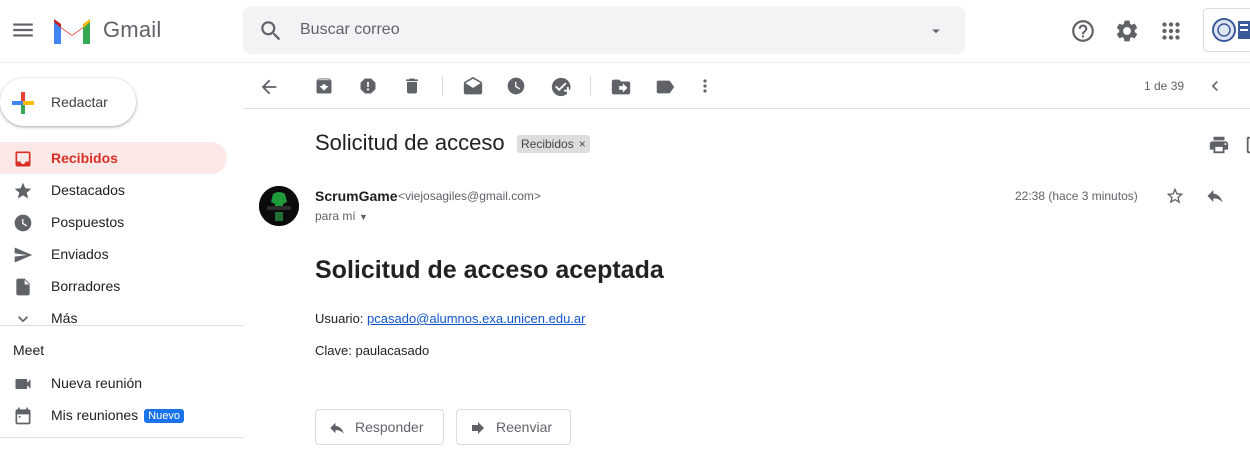 The image size is (1250, 451). I want to click on meet-item-label-wrapper: Mis reuniones Nuevo, so click(117, 415).